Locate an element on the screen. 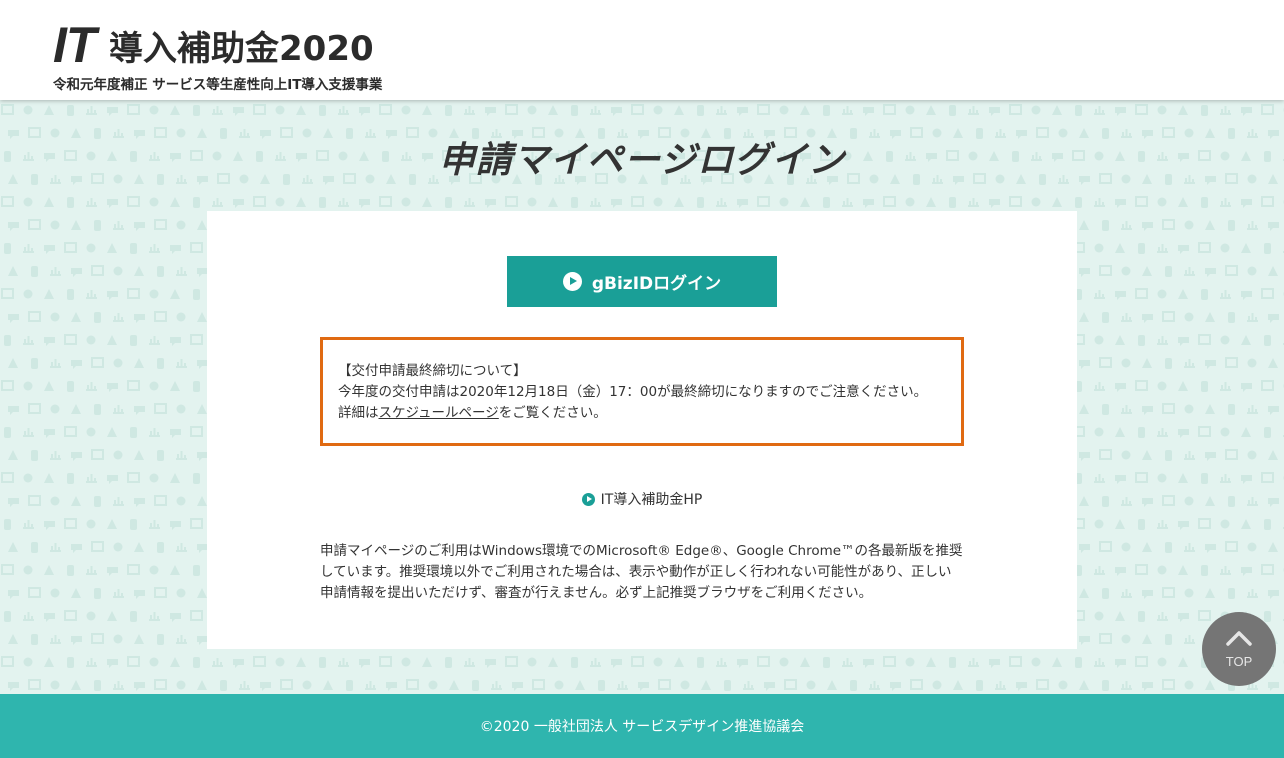 This screenshot has height=758, width=1284. chevron-up-icon is located at coordinates (1239, 638).